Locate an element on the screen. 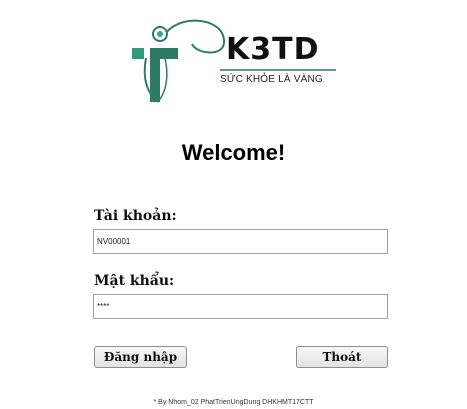 The image size is (467, 409). brand-slogan: SỨC KHỎE LÀ VÀNG is located at coordinates (271, 79).